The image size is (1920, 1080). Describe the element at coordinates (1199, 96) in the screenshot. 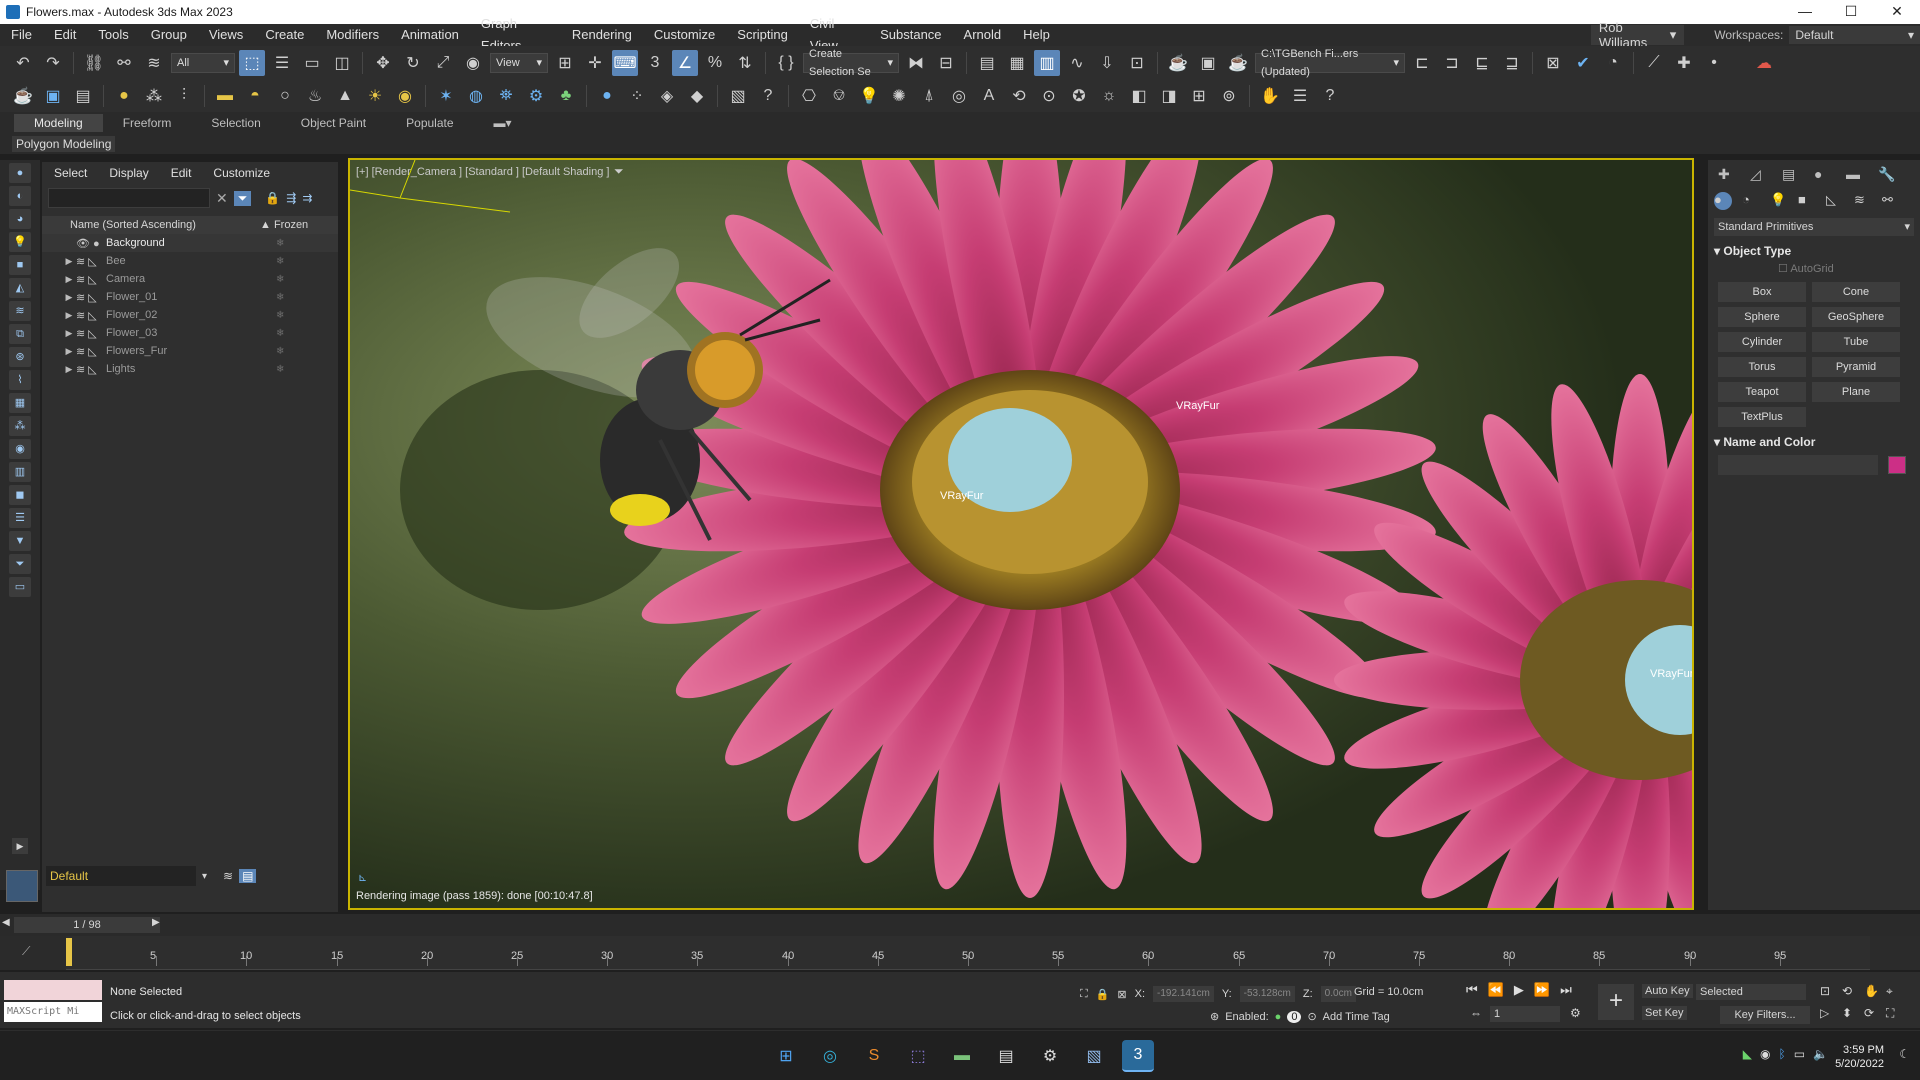

I see `grid-icon: ⊞` at that location.